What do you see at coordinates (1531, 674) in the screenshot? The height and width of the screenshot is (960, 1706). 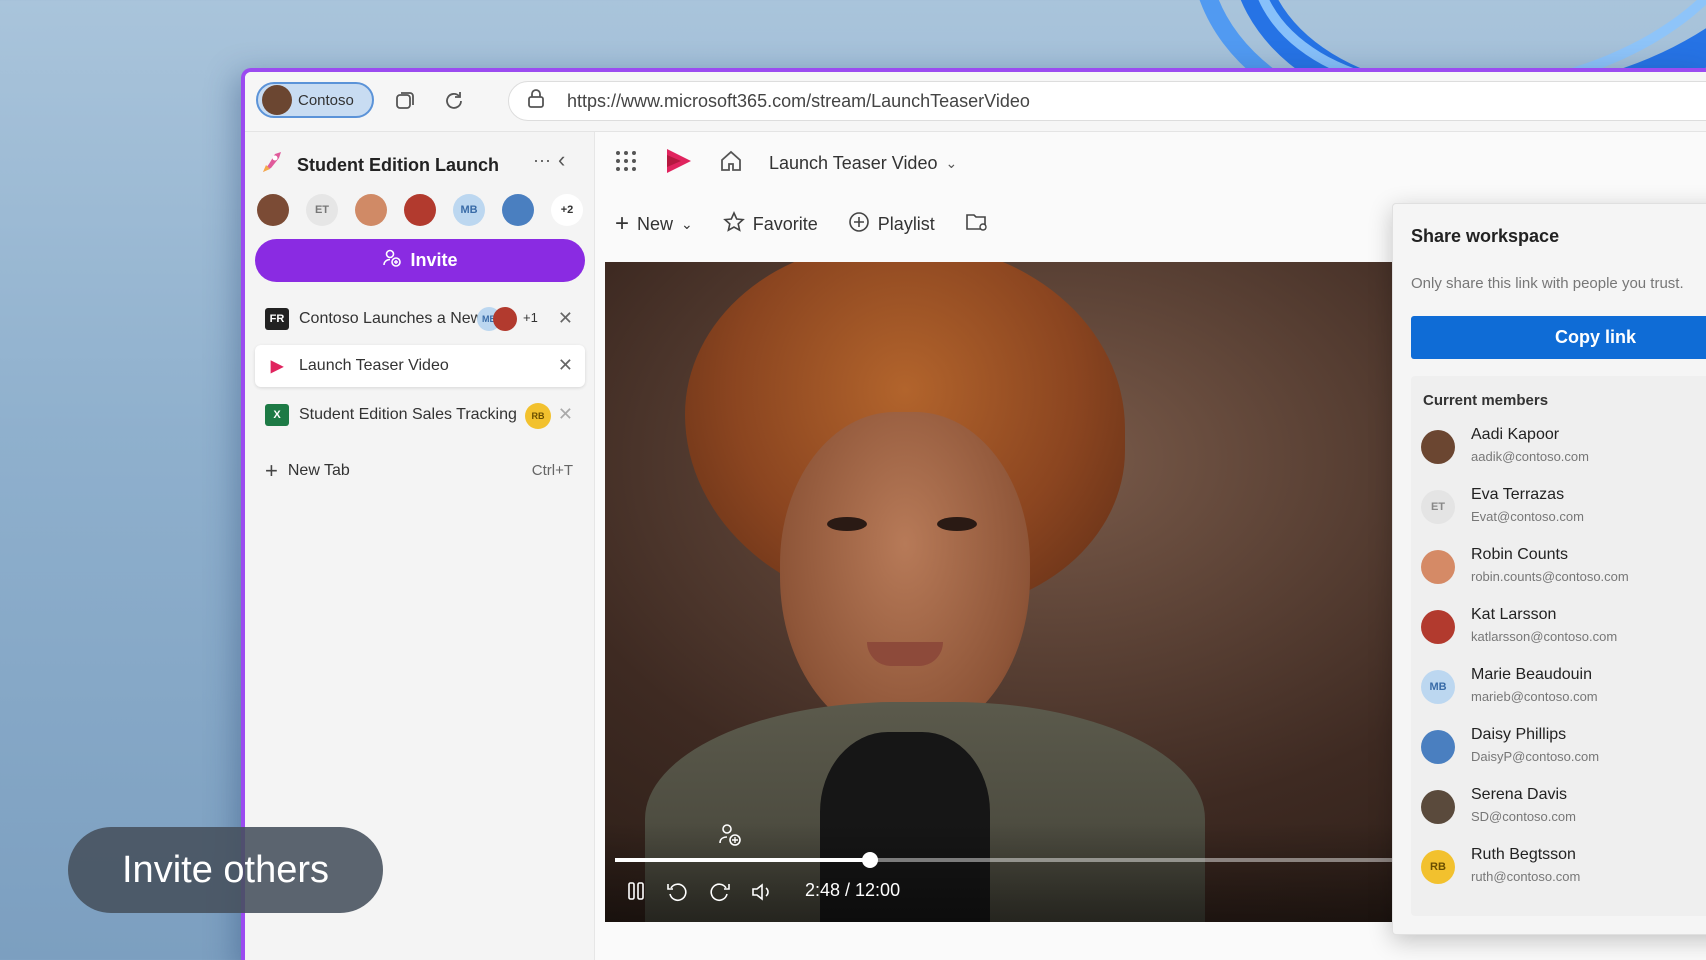 I see `member-name: Marie Beaudouin` at bounding box center [1531, 674].